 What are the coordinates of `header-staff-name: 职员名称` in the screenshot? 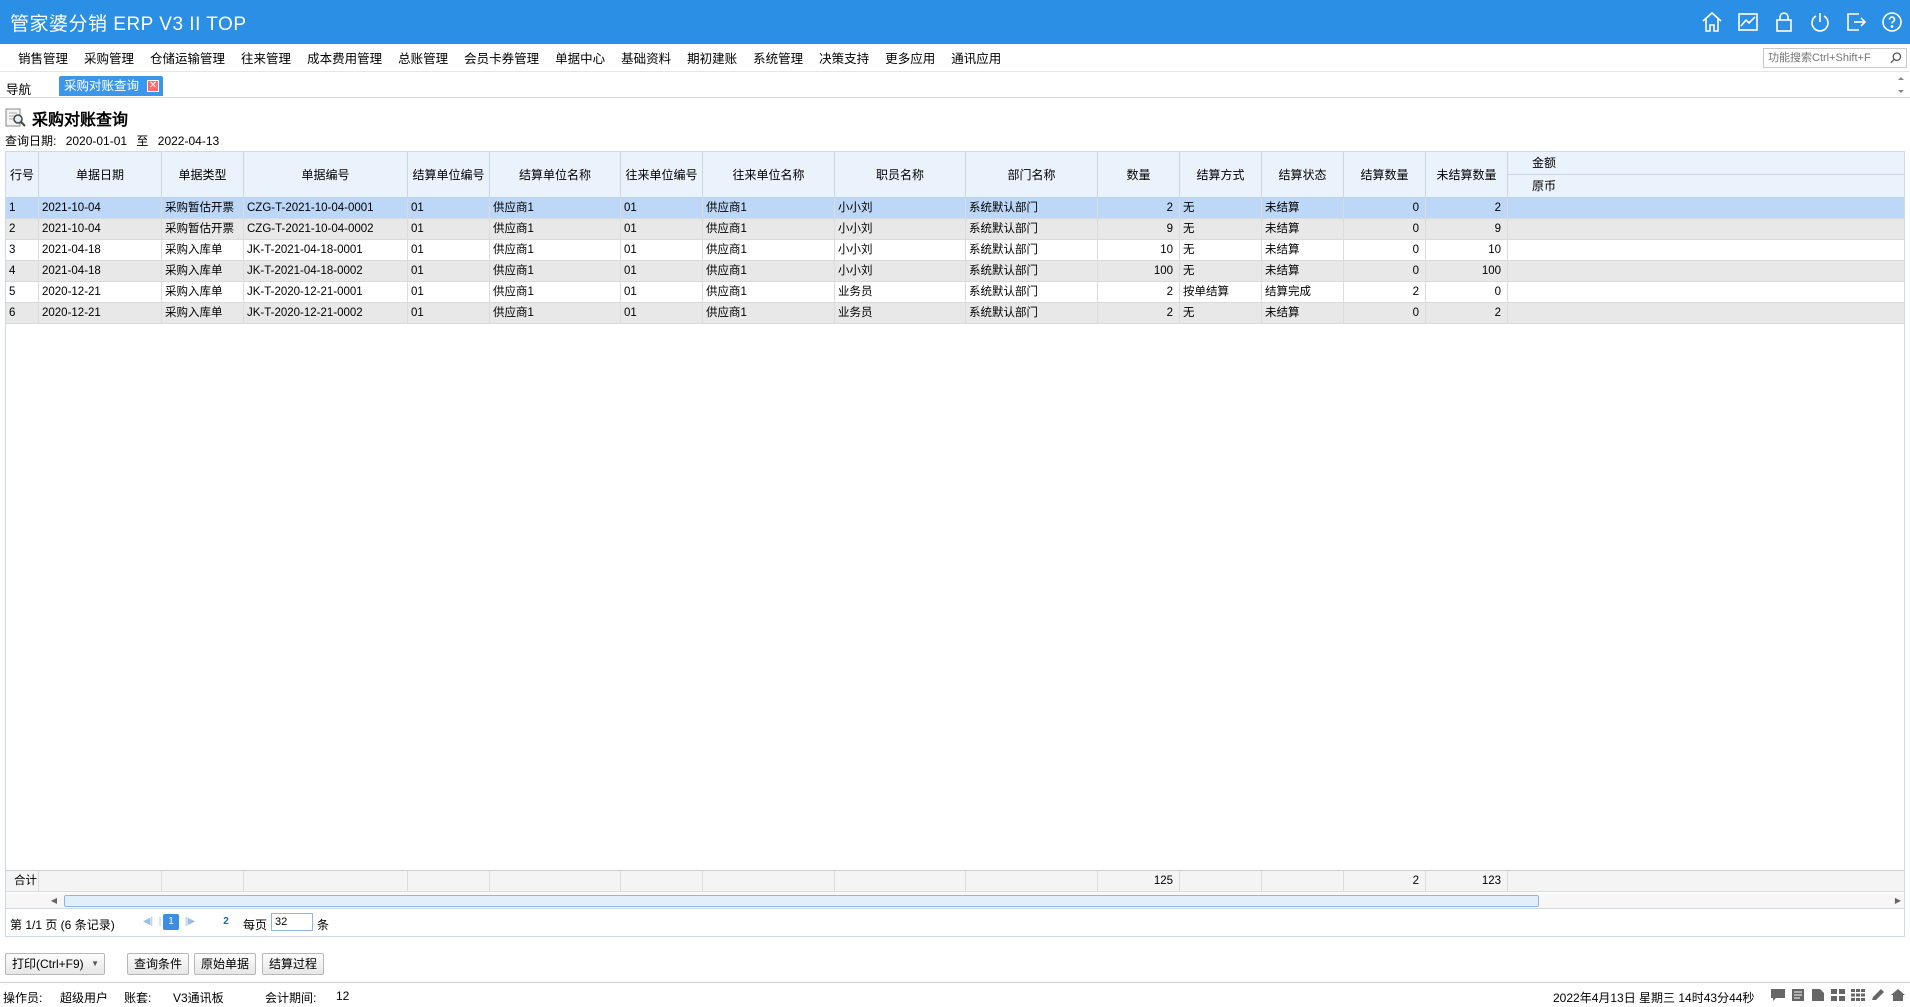 It's located at (900, 175).